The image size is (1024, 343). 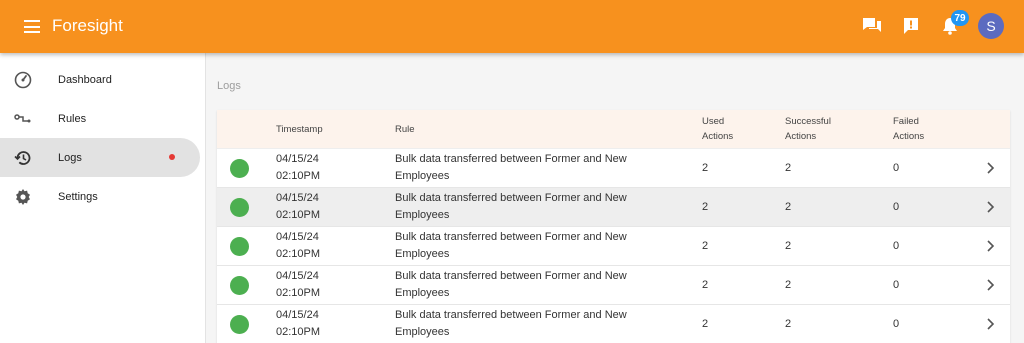 What do you see at coordinates (405, 129) in the screenshot?
I see `header-rule: Rule` at bounding box center [405, 129].